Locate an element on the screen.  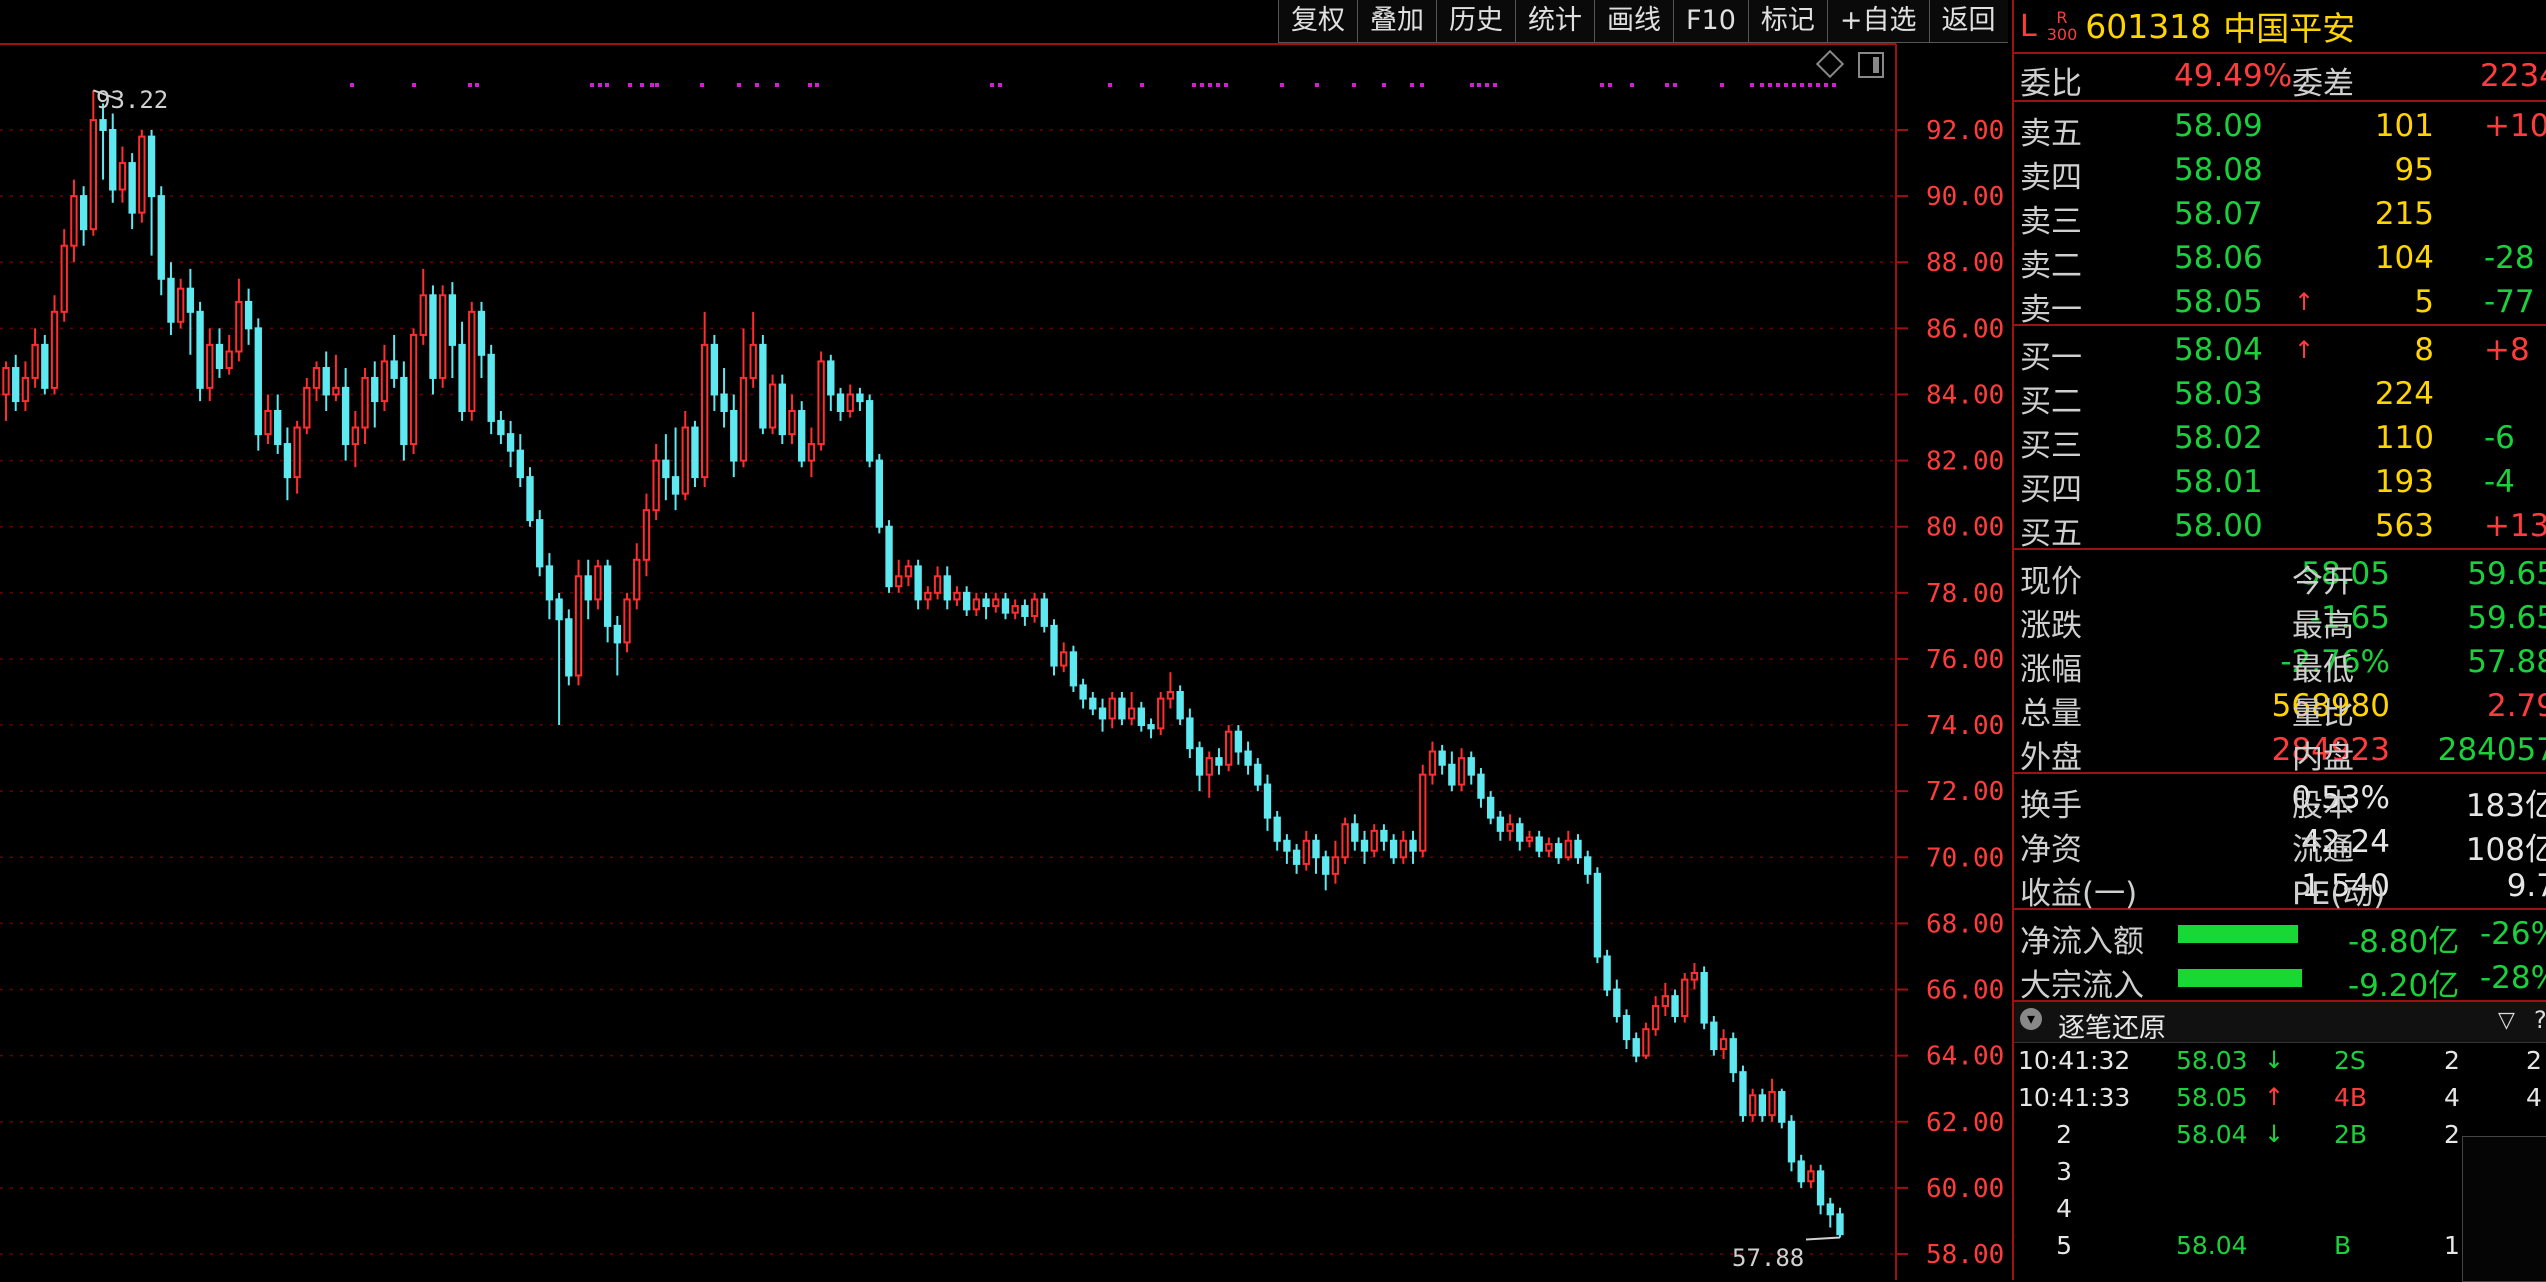
bids-vol: 110 is located at coordinates (2404, 438).